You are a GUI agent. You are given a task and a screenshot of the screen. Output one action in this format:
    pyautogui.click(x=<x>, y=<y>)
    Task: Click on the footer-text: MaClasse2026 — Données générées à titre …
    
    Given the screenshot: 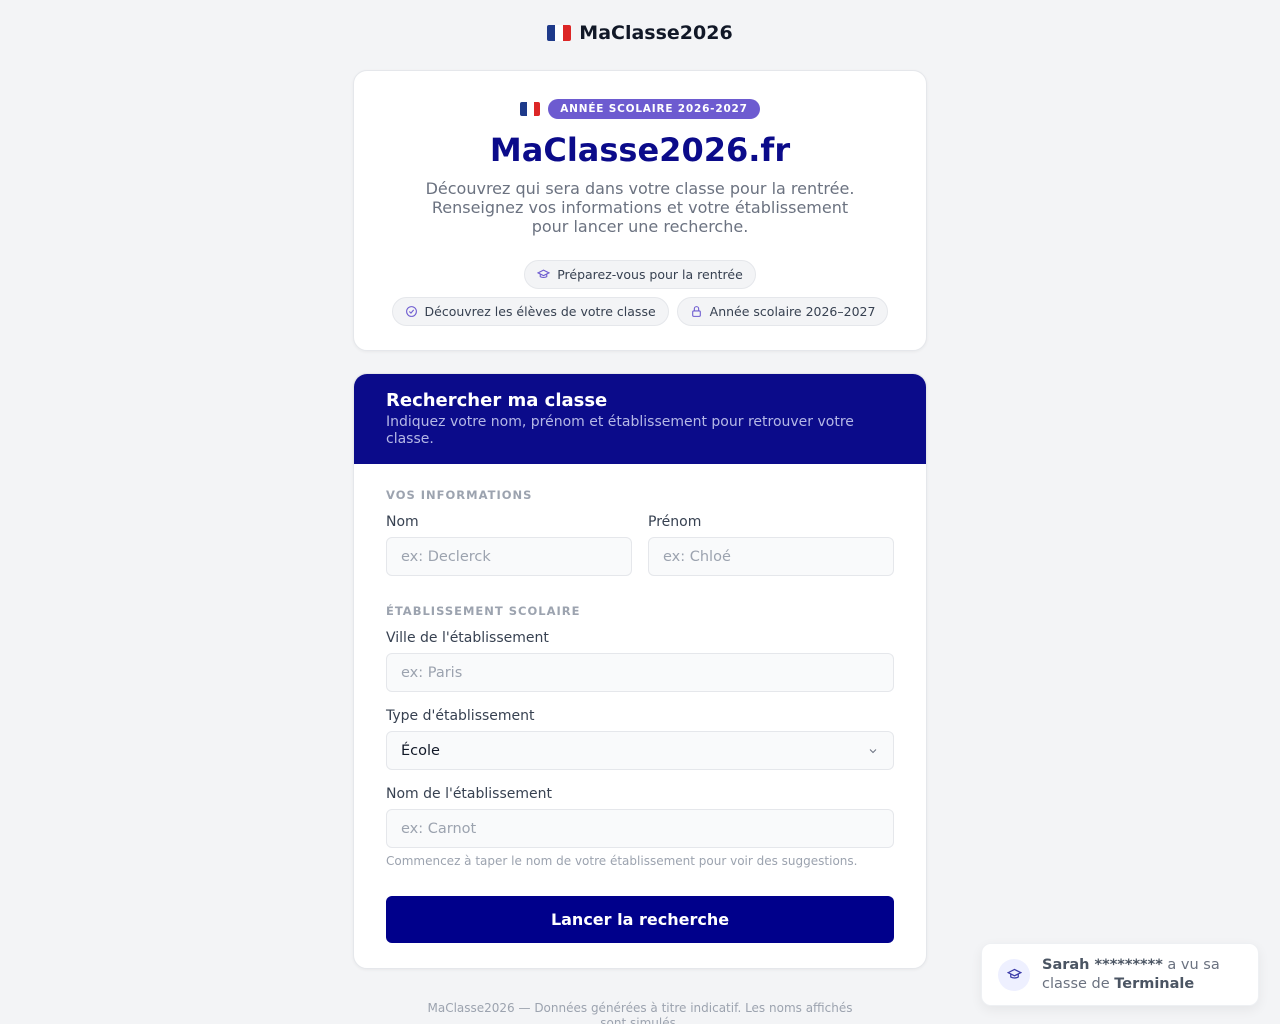 What is the action you would take?
    pyautogui.click(x=640, y=1012)
    